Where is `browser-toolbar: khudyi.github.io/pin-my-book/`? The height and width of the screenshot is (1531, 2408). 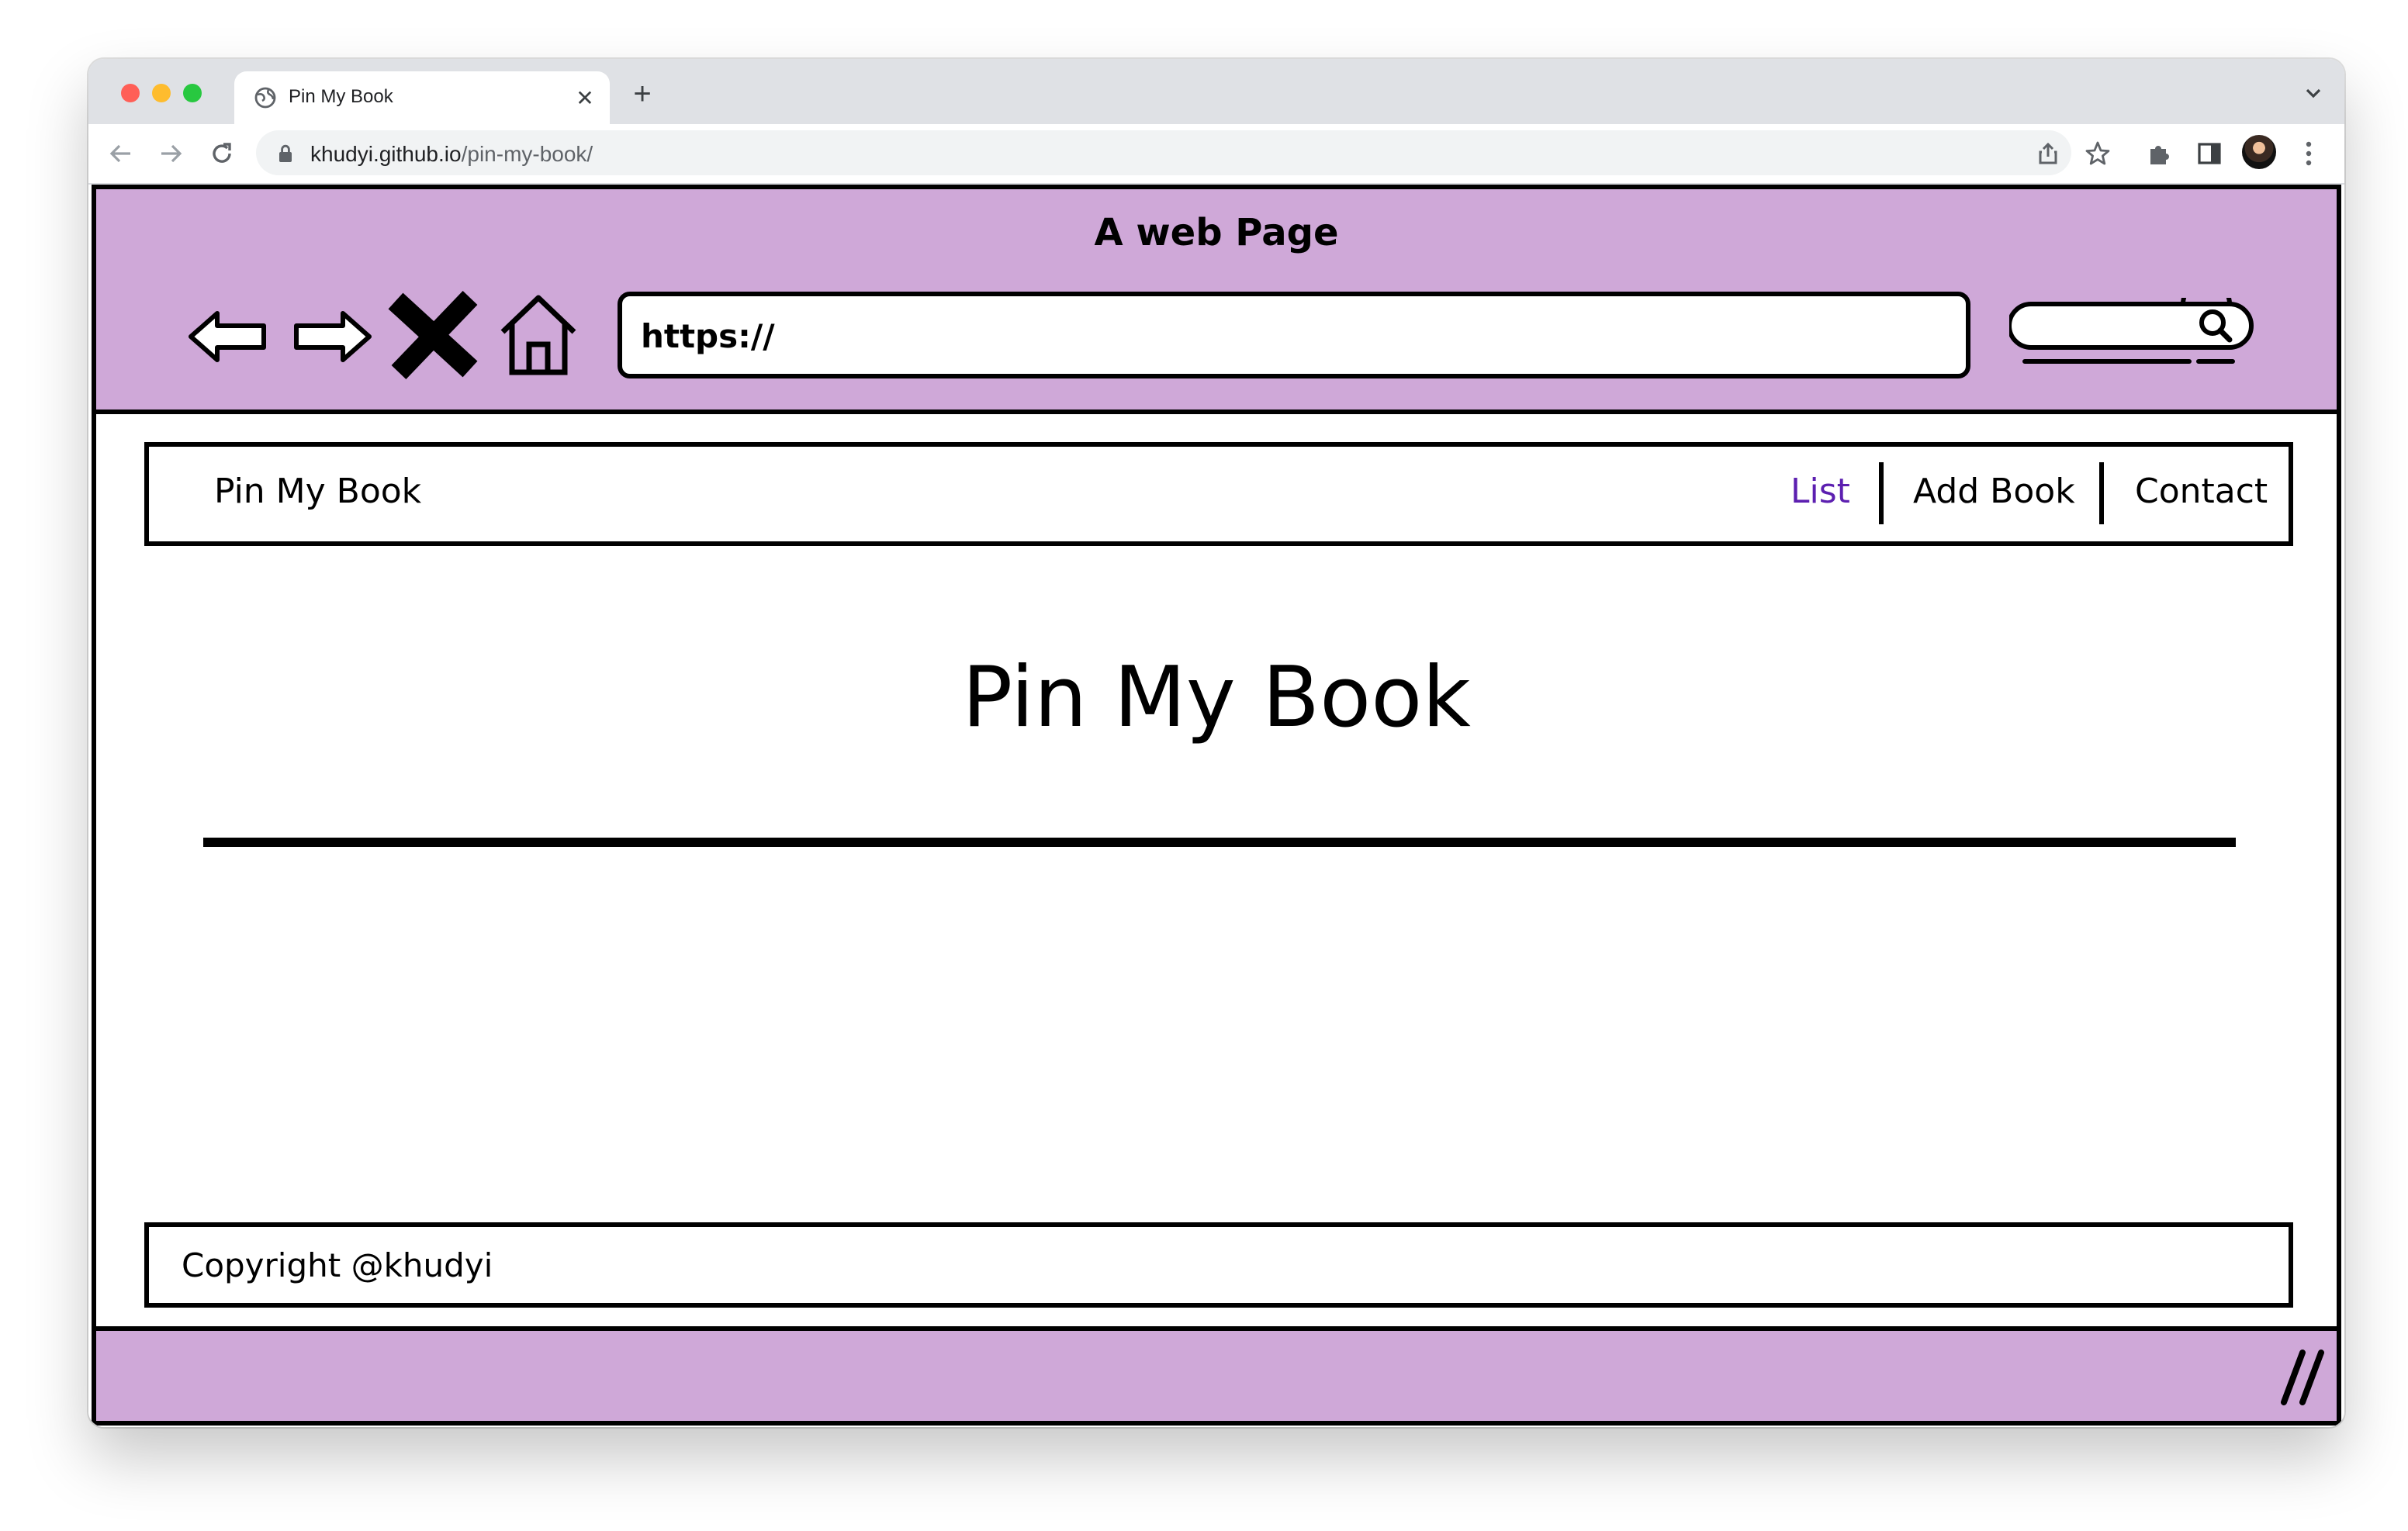 browser-toolbar: khudyi.github.io/pin-my-book/ is located at coordinates (1216, 154).